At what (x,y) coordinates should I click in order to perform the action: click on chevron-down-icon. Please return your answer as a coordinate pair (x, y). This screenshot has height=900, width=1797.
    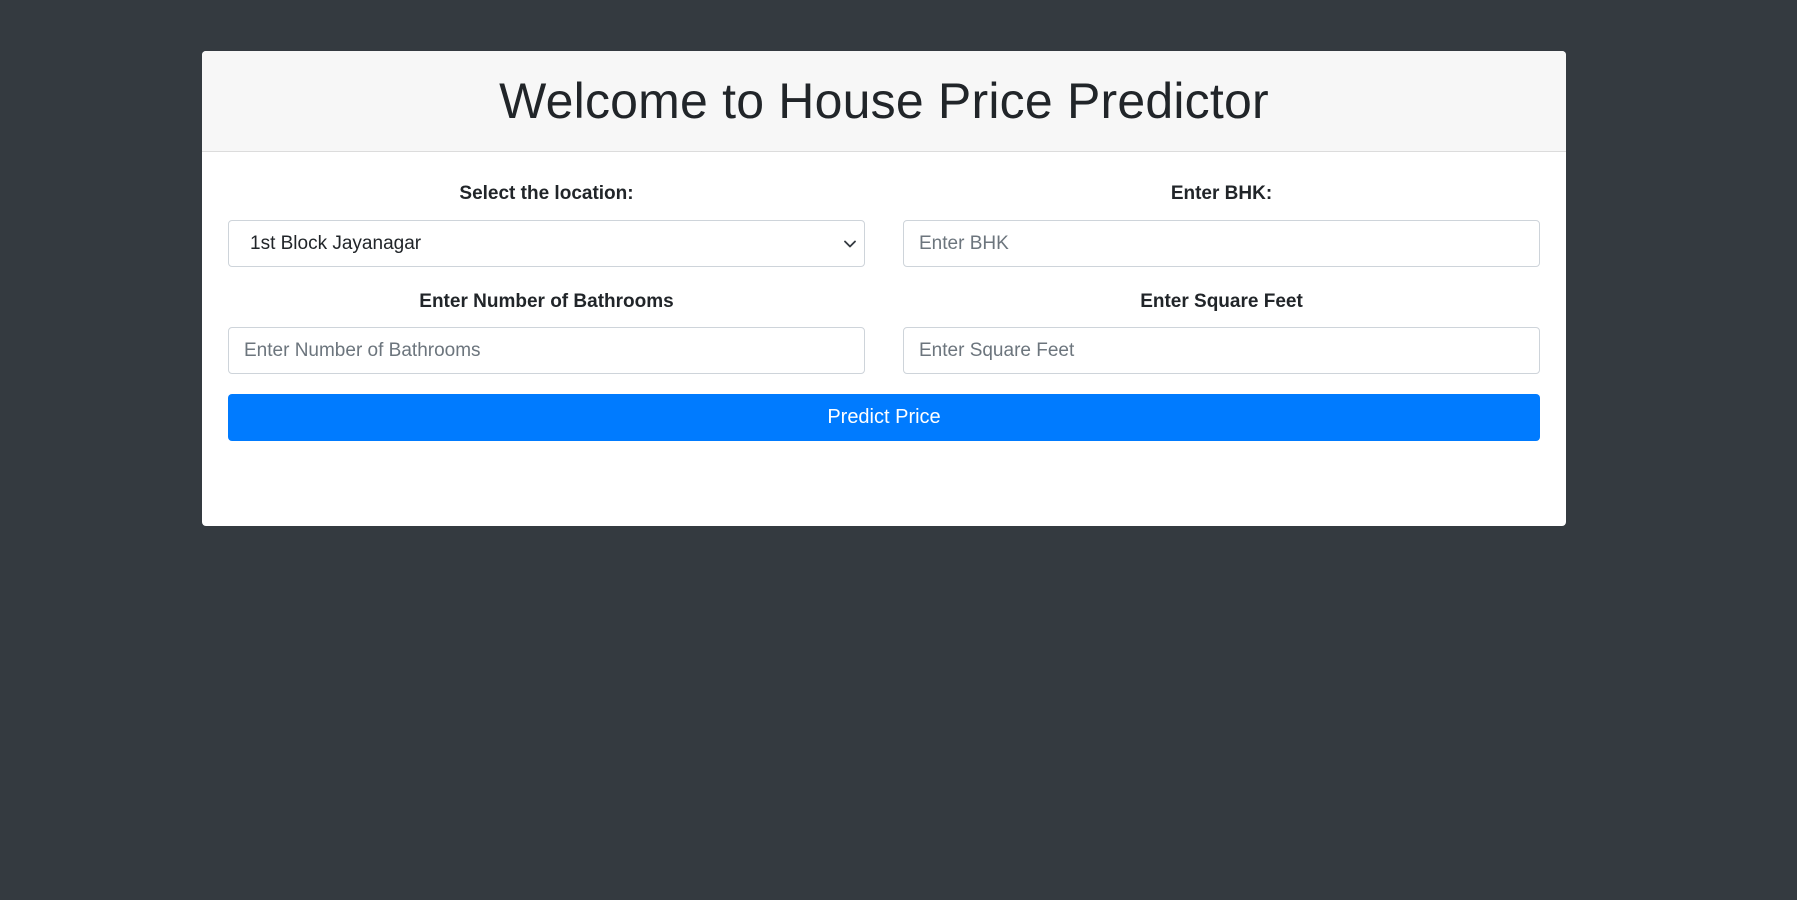
    Looking at the image, I should click on (850, 244).